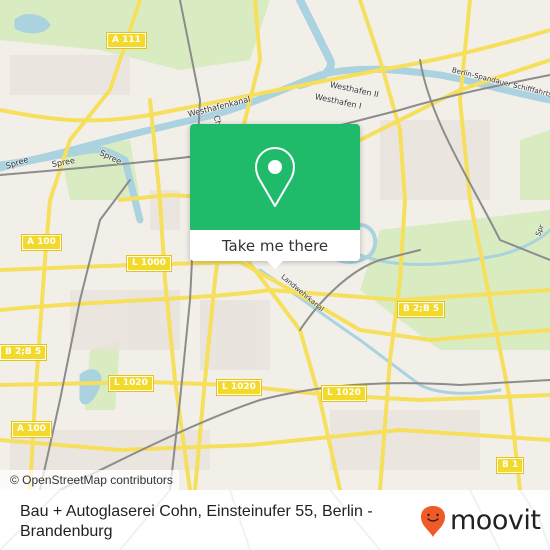  I want to click on road-shield-l1000: L 1000, so click(149, 263).